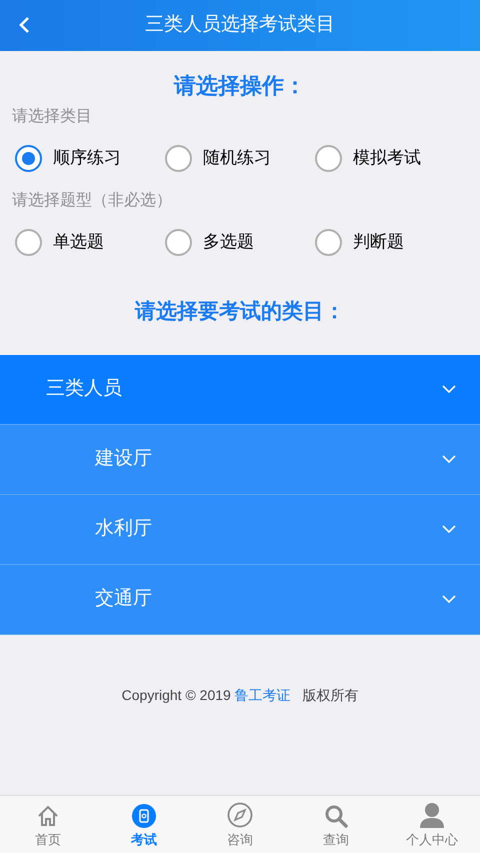 Image resolution: width=480 pixels, height=853 pixels. Describe the element at coordinates (240, 600) in the screenshot. I see `category-row: 交通厅` at that location.